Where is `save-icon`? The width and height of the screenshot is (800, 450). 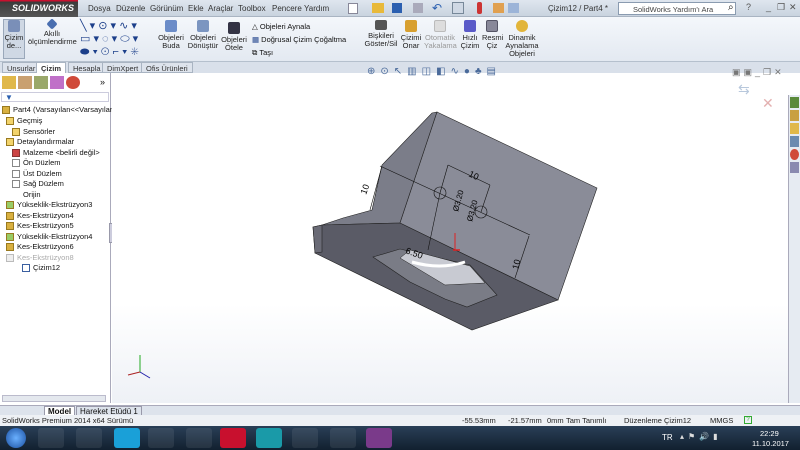 save-icon is located at coordinates (397, 8).